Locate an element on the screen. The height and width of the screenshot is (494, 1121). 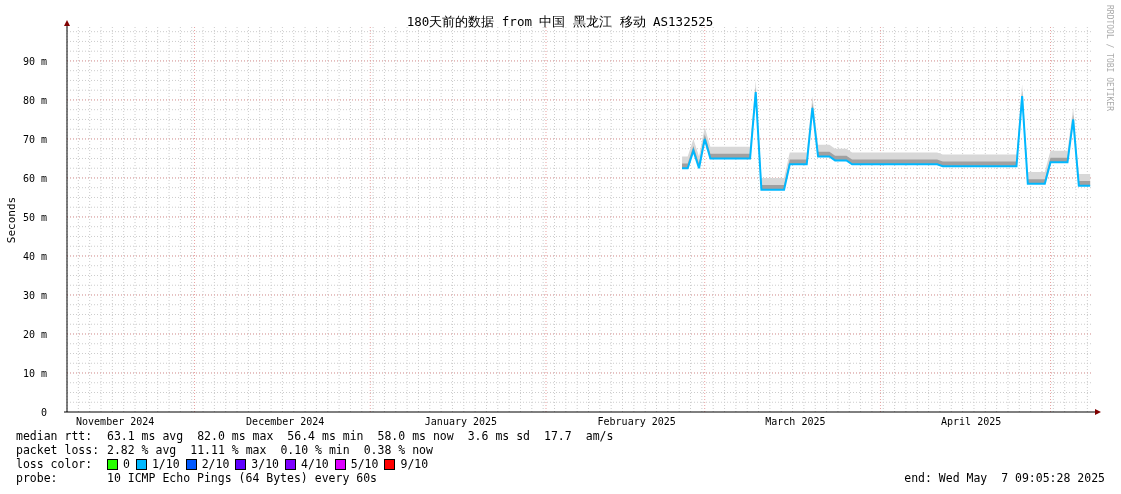
stat-value: 2.82 % avg is located at coordinates (142, 450).